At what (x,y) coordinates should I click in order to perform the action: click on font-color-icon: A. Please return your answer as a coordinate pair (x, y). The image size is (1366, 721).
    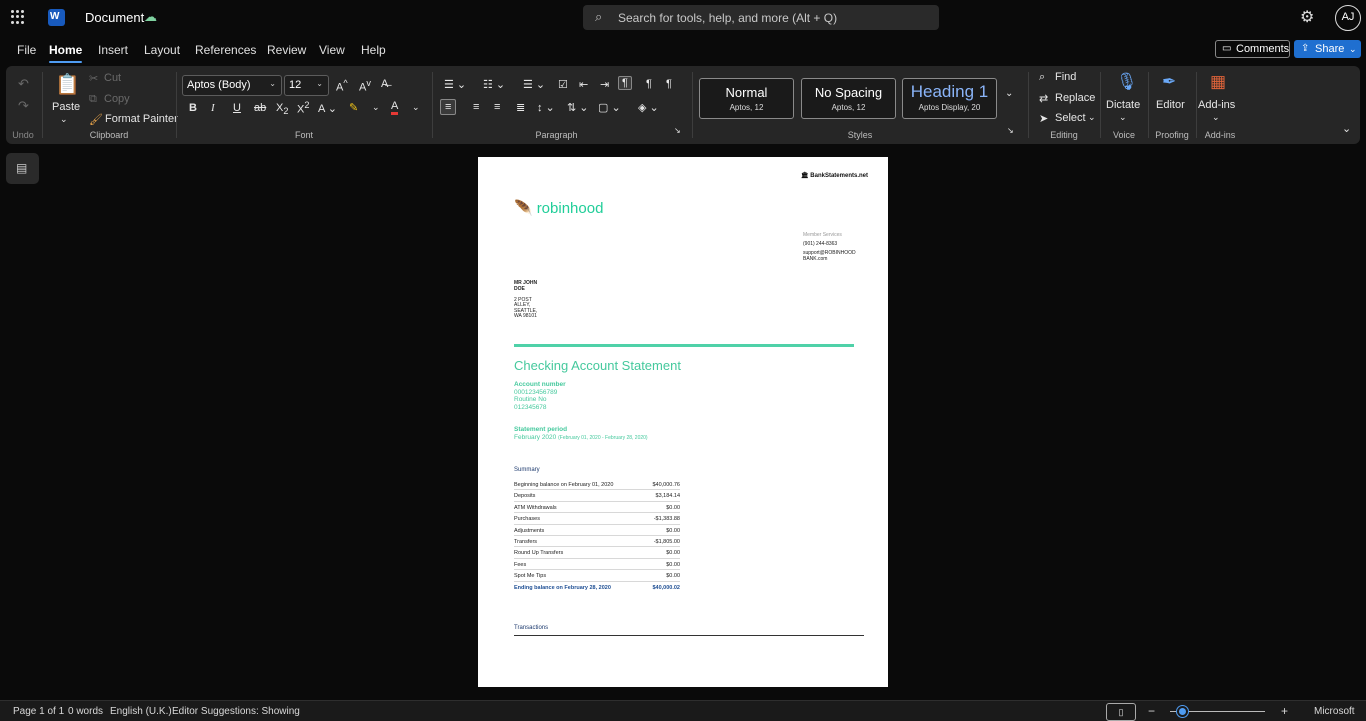
    Looking at the image, I should click on (395, 108).